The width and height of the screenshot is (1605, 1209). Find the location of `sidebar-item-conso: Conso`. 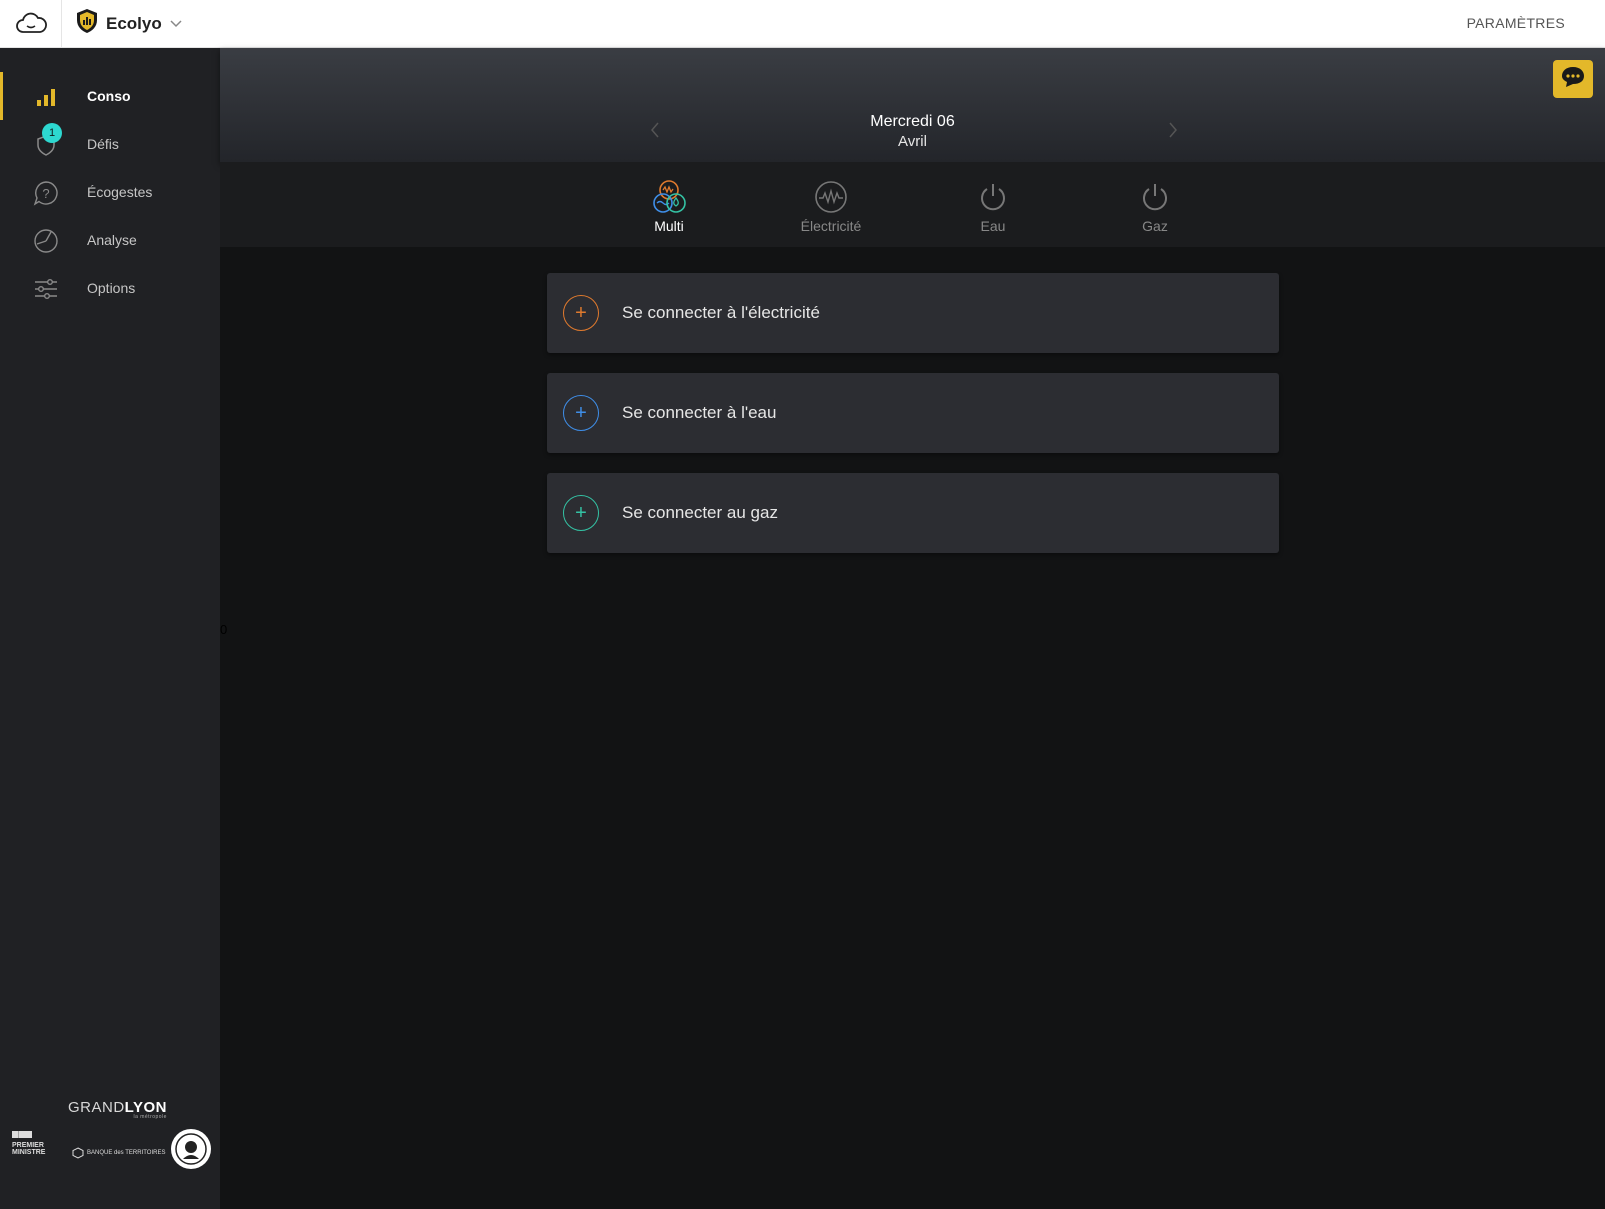

sidebar-item-conso: Conso is located at coordinates (110, 96).